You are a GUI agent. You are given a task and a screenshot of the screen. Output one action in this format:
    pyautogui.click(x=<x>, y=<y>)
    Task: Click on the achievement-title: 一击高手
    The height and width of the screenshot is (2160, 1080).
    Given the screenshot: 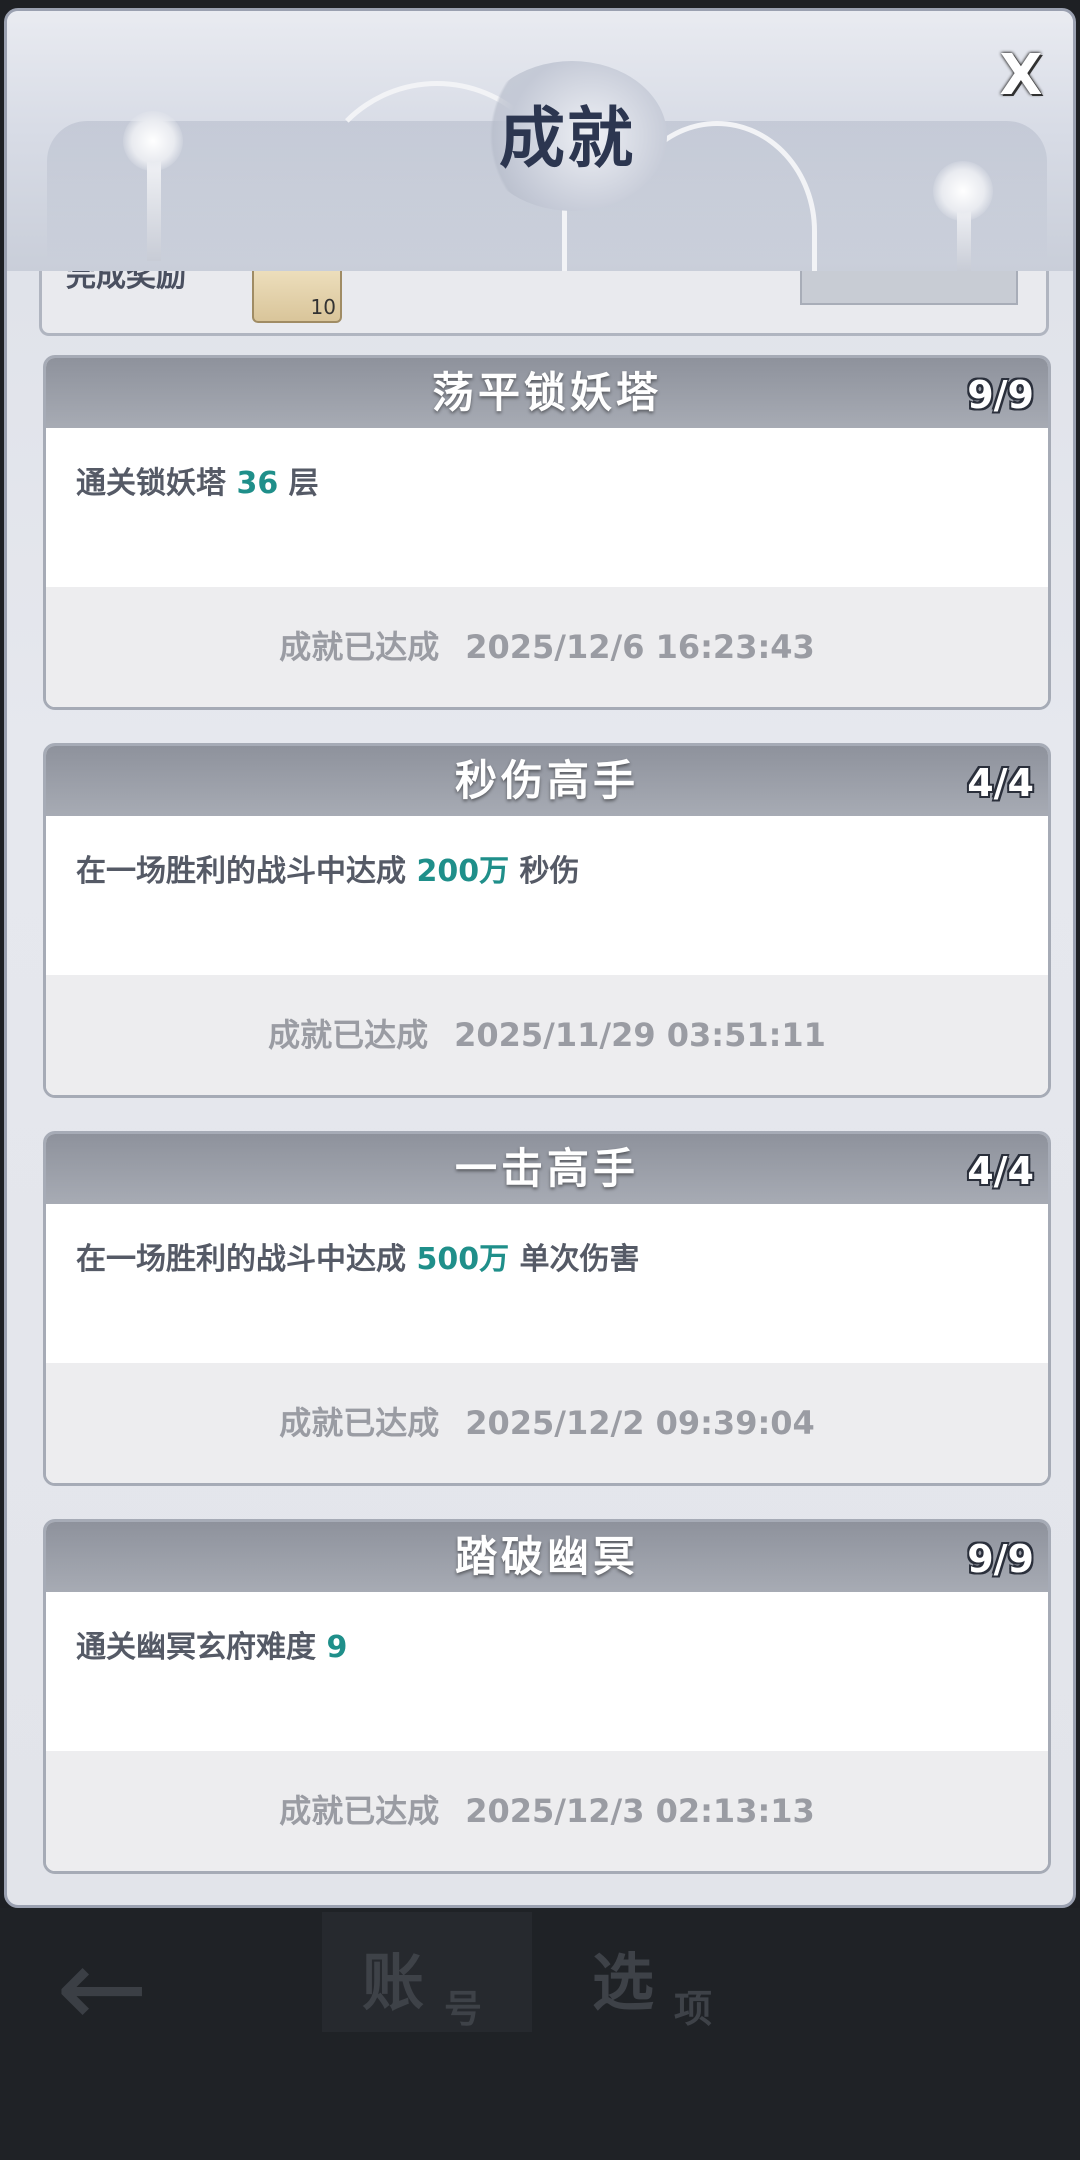 What is the action you would take?
    pyautogui.click(x=546, y=1168)
    